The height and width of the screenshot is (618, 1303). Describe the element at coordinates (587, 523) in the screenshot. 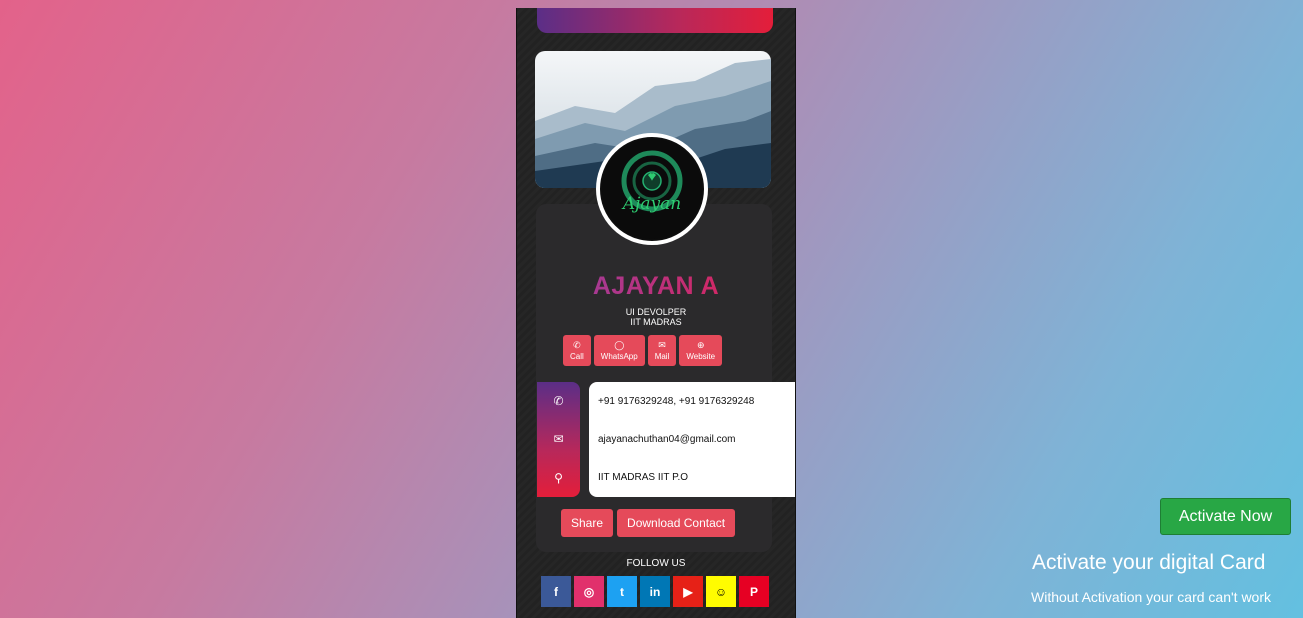

I see `share-button: Share` at that location.